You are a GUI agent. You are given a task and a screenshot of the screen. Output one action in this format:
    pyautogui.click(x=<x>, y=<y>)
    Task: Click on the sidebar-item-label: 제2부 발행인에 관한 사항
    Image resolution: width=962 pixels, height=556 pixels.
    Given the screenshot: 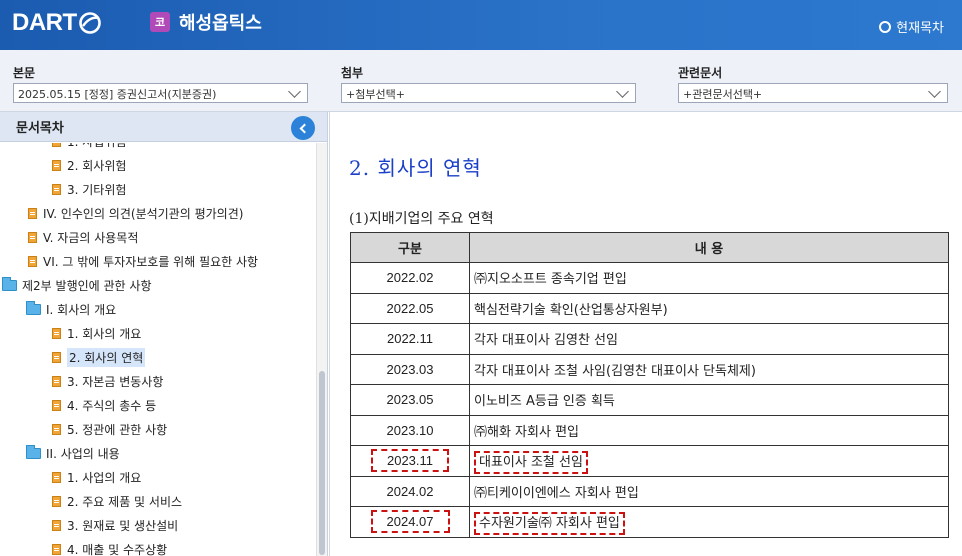 What is the action you would take?
    pyautogui.click(x=87, y=285)
    